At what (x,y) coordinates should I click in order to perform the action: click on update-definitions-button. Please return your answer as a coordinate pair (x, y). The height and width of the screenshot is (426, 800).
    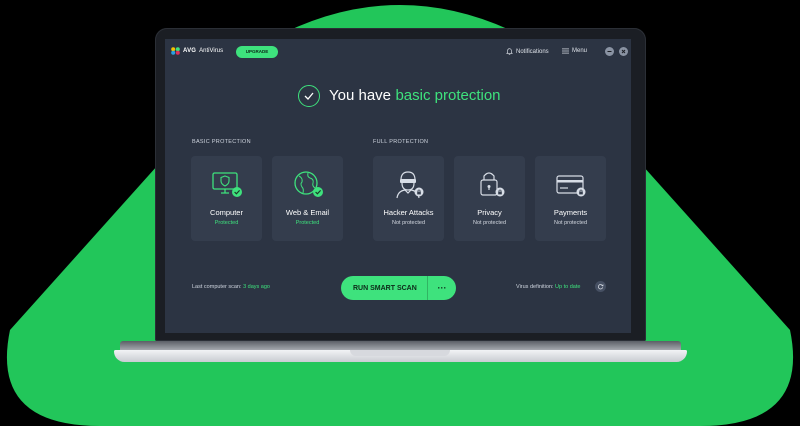
    Looking at the image, I should click on (600, 286).